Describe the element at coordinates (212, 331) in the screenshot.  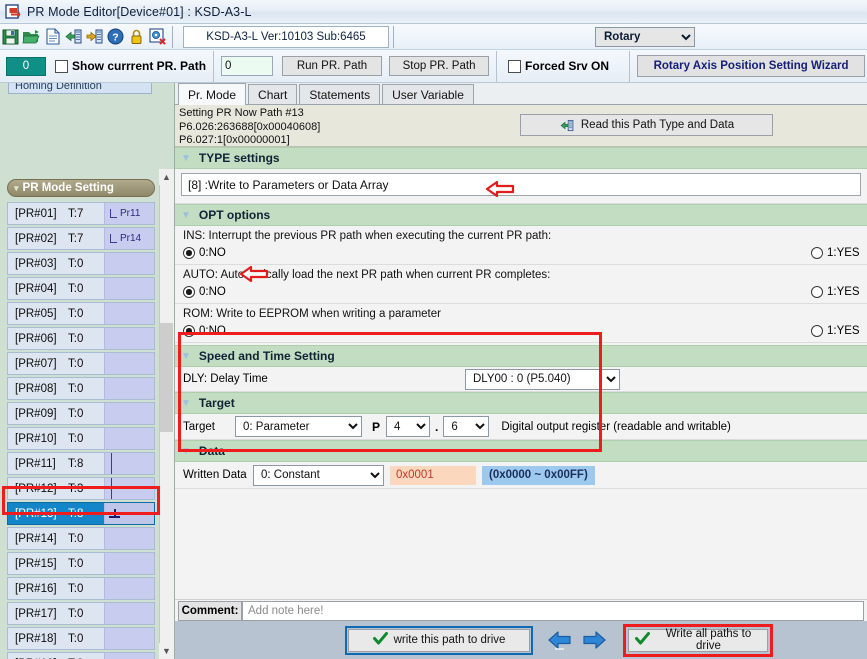
I see `opt-rom-no-label: 0:NO` at that location.